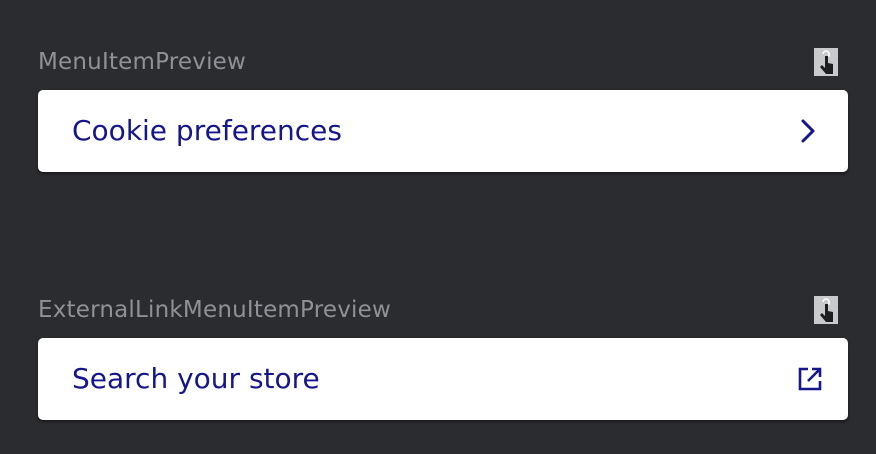  Describe the element at coordinates (207, 130) in the screenshot. I see `menu-item-label: Cookie preferences` at that location.